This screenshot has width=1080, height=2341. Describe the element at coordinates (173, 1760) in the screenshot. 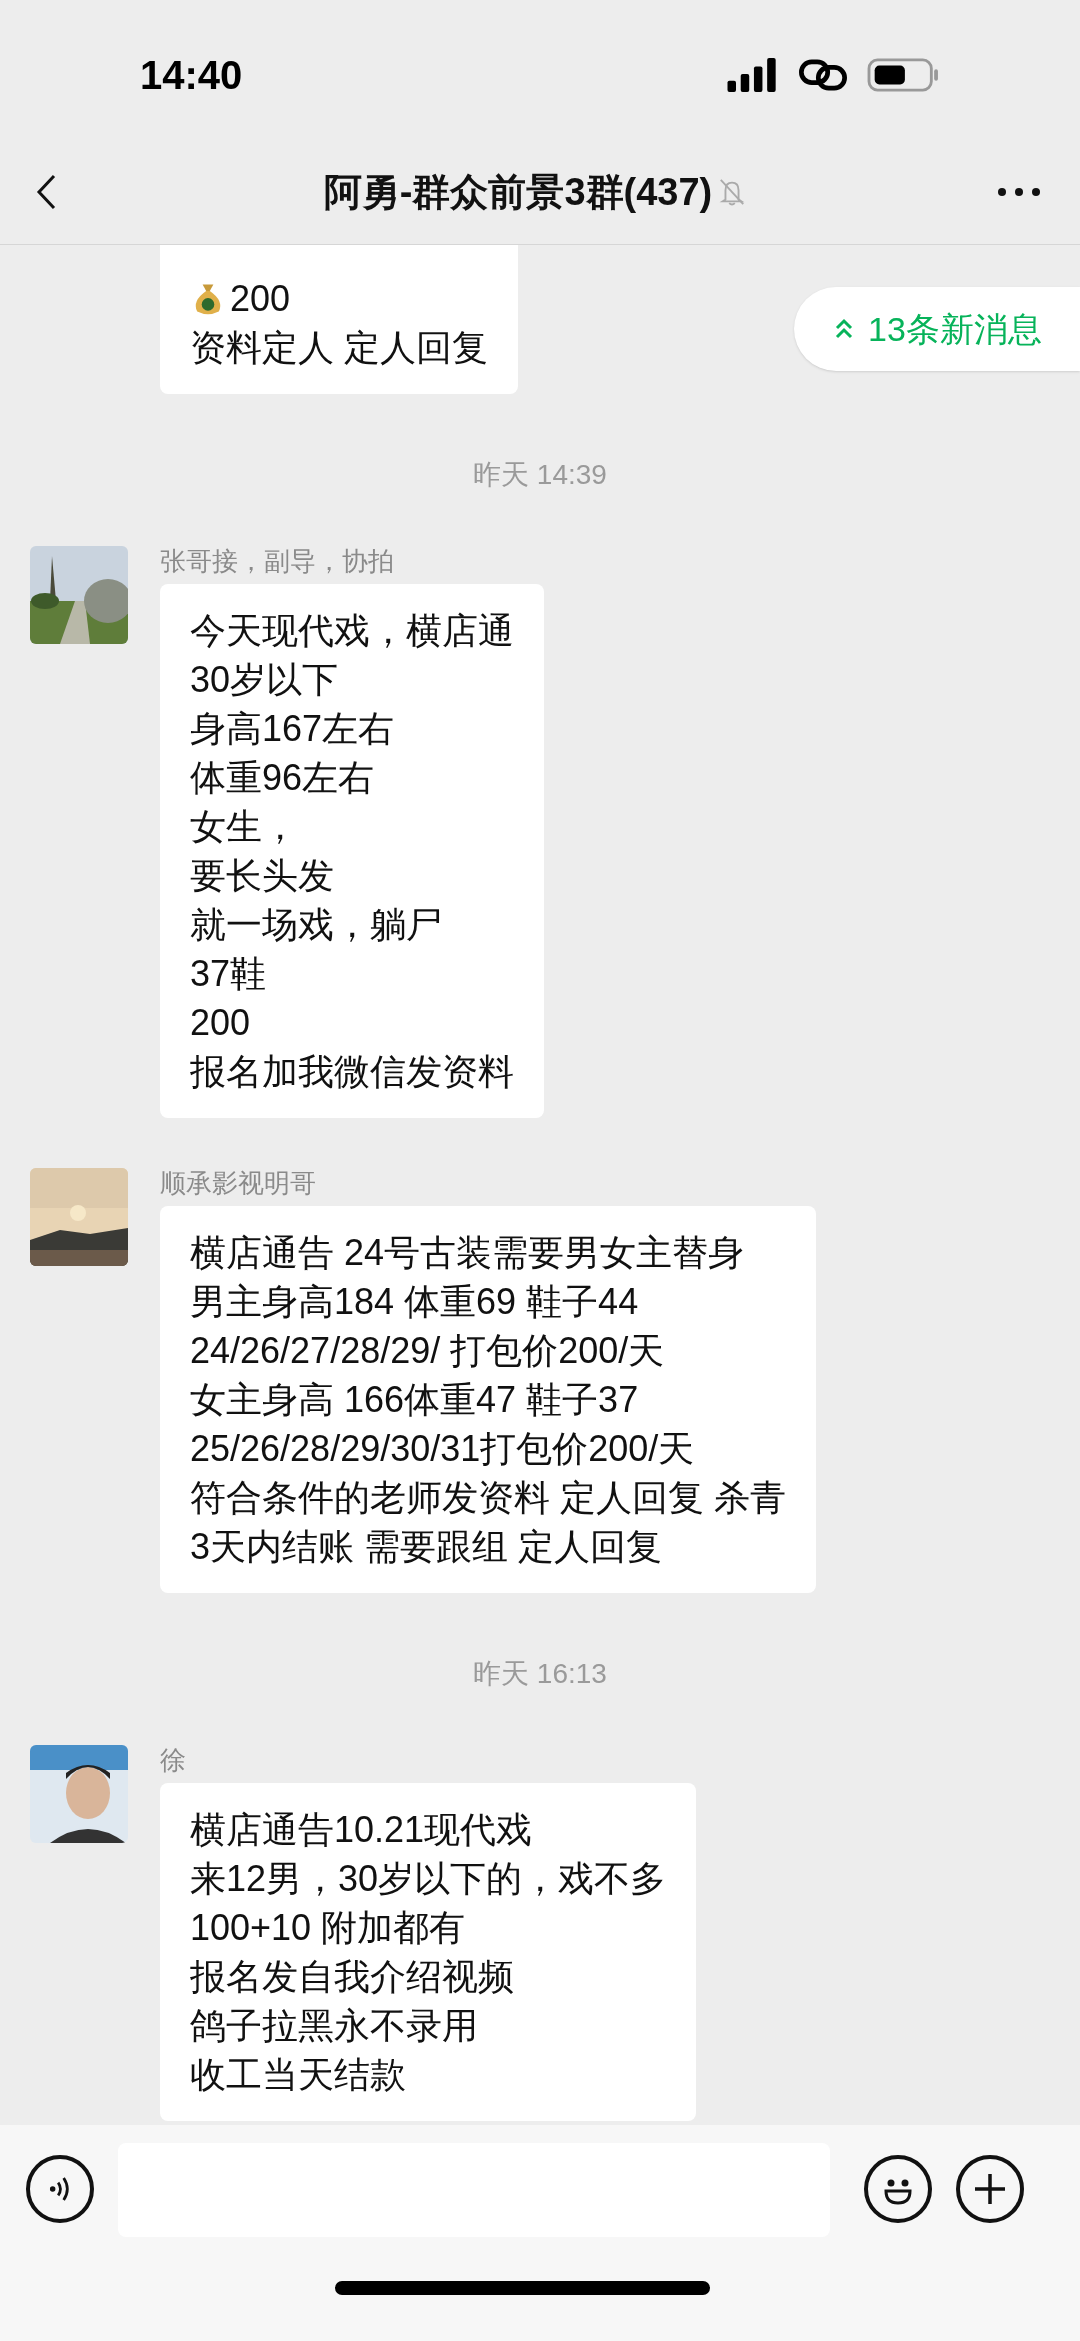

I see `sender-name: 徐` at that location.